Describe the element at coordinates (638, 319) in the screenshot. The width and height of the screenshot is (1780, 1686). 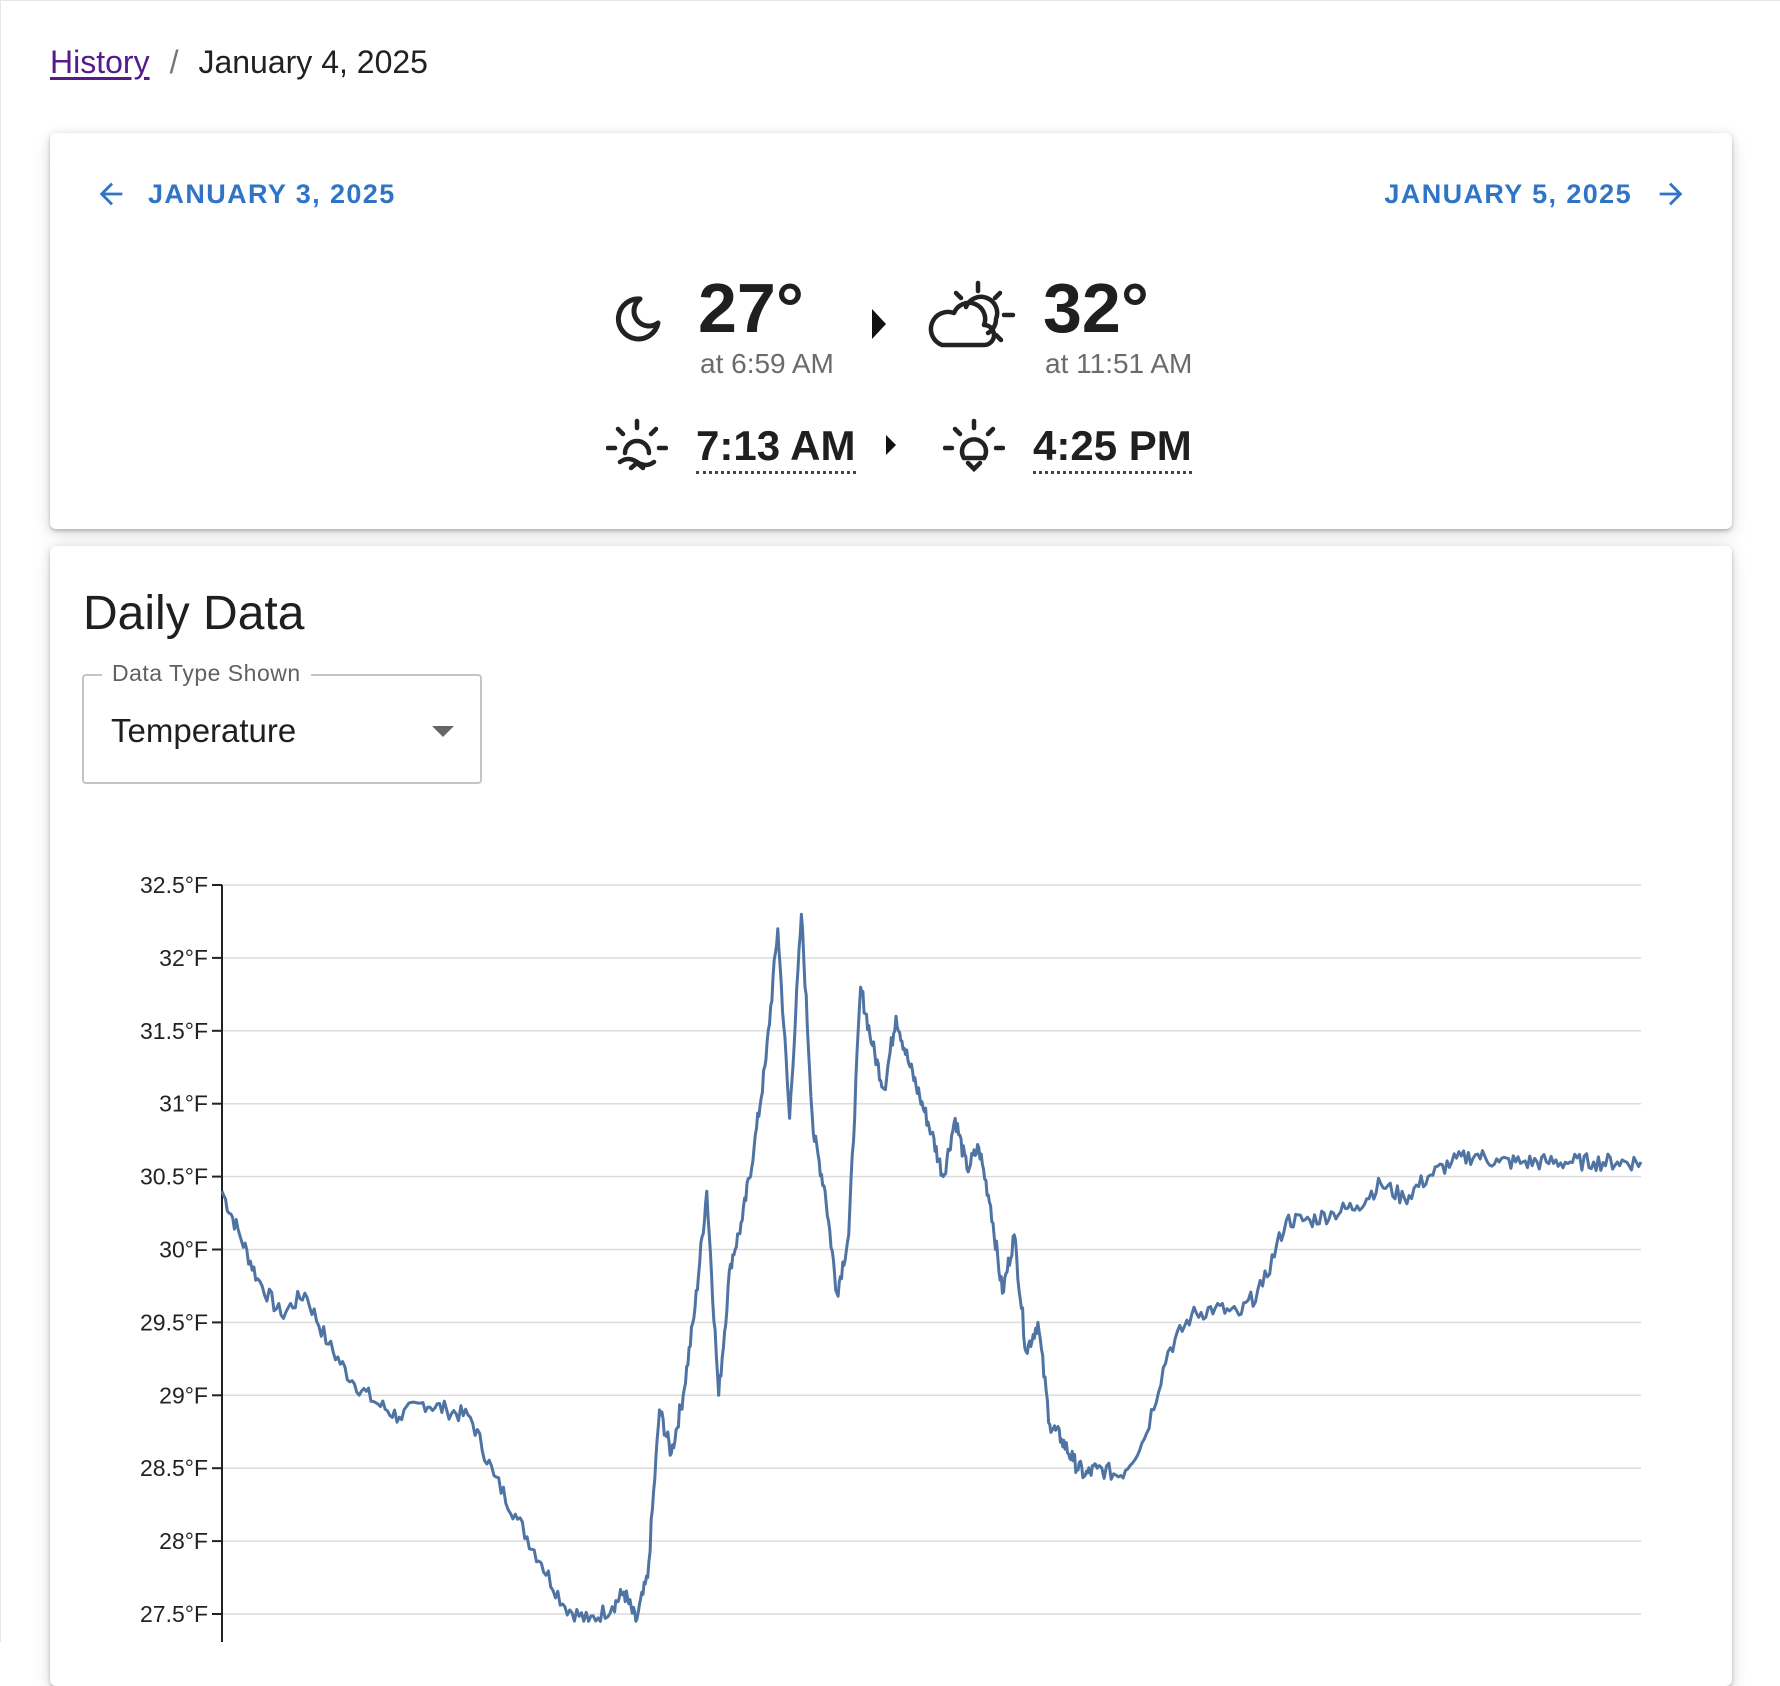
I see `moon-icon` at that location.